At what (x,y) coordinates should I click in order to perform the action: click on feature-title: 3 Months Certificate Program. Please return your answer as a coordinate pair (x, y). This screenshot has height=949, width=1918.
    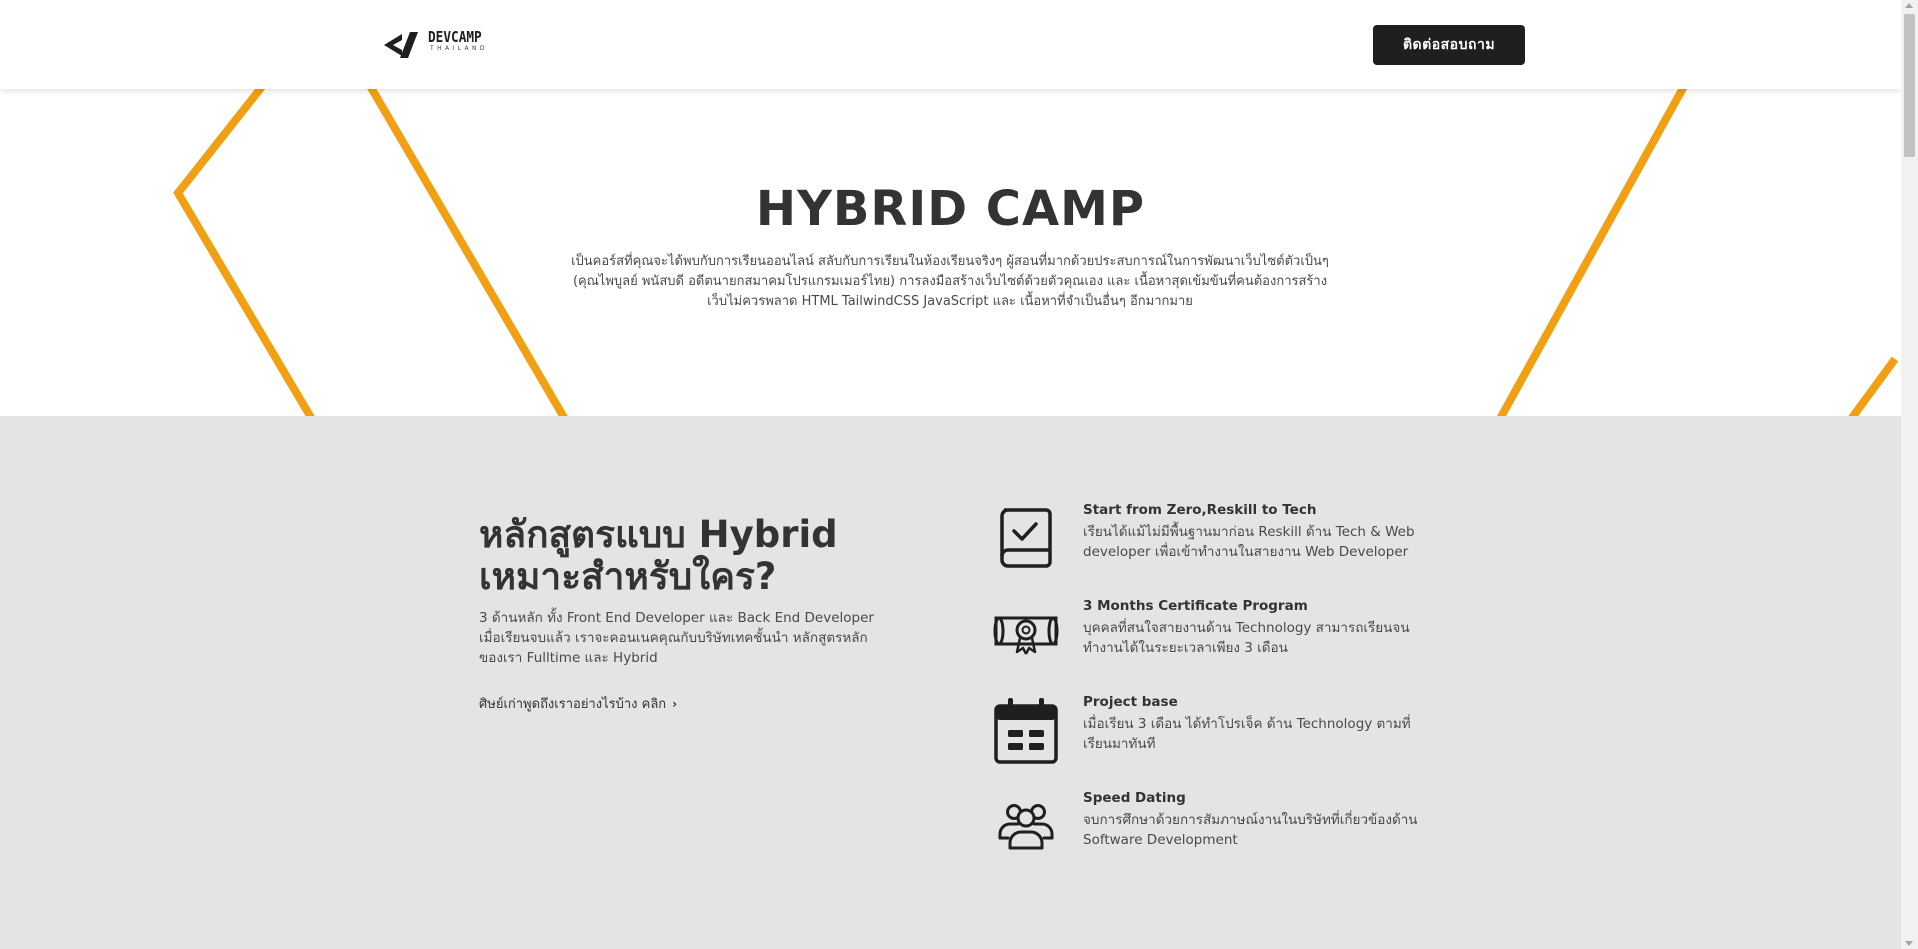
    Looking at the image, I should click on (1195, 606).